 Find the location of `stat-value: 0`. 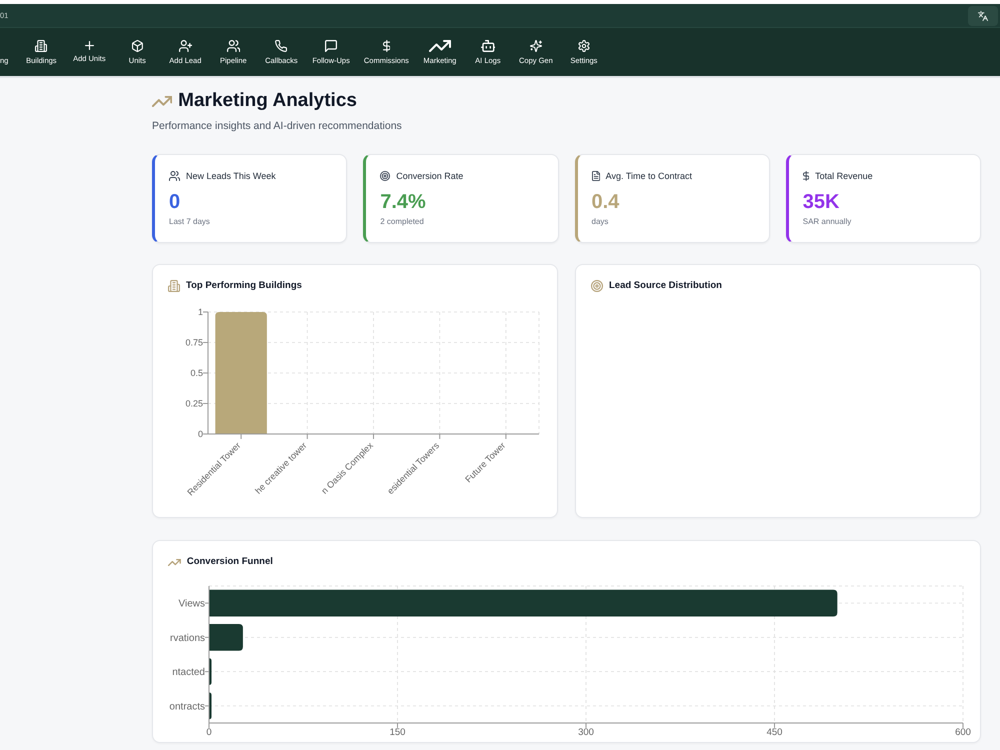

stat-value: 0 is located at coordinates (175, 202).